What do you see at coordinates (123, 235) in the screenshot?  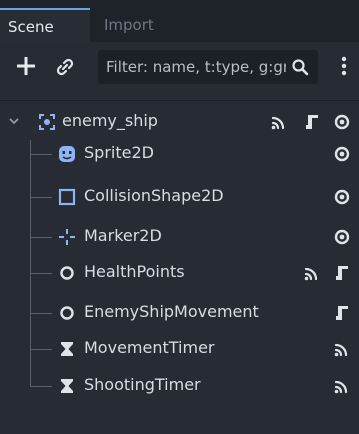 I see `tree-label: Marker2D` at bounding box center [123, 235].